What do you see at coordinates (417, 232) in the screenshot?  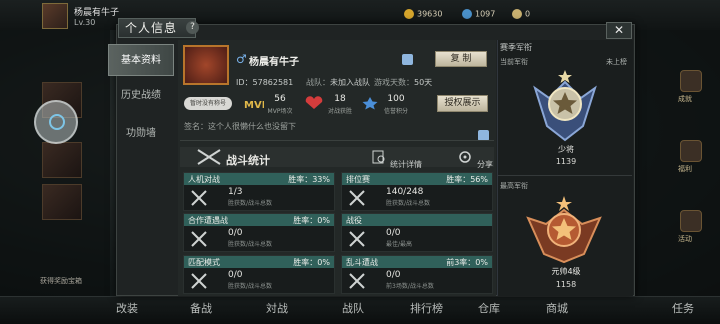 I see `stat-card-campaign: 战役 0/0 最佳/最高` at bounding box center [417, 232].